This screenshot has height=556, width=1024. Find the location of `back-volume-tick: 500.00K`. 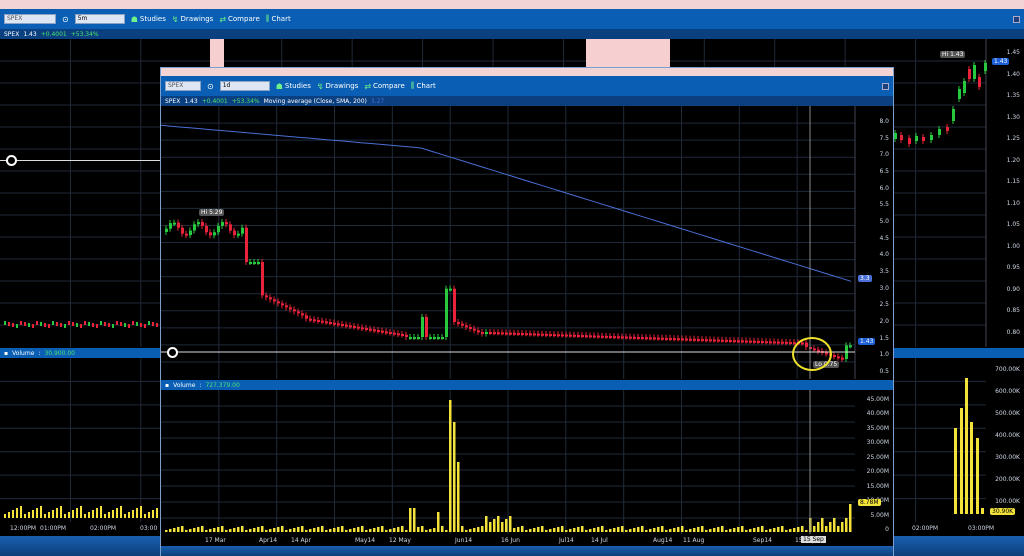

back-volume-tick: 500.00K is located at coordinates (1007, 413).